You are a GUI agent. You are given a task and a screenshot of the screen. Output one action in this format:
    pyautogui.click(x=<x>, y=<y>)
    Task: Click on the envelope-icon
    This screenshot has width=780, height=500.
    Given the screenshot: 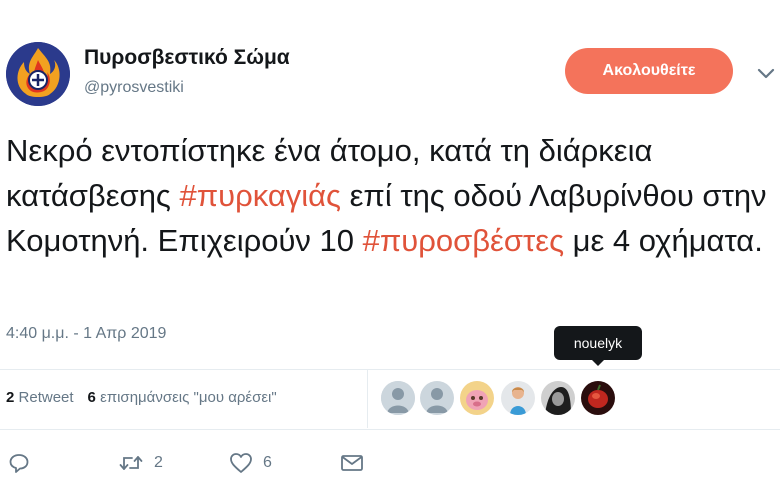 What is the action you would take?
    pyautogui.click(x=352, y=463)
    